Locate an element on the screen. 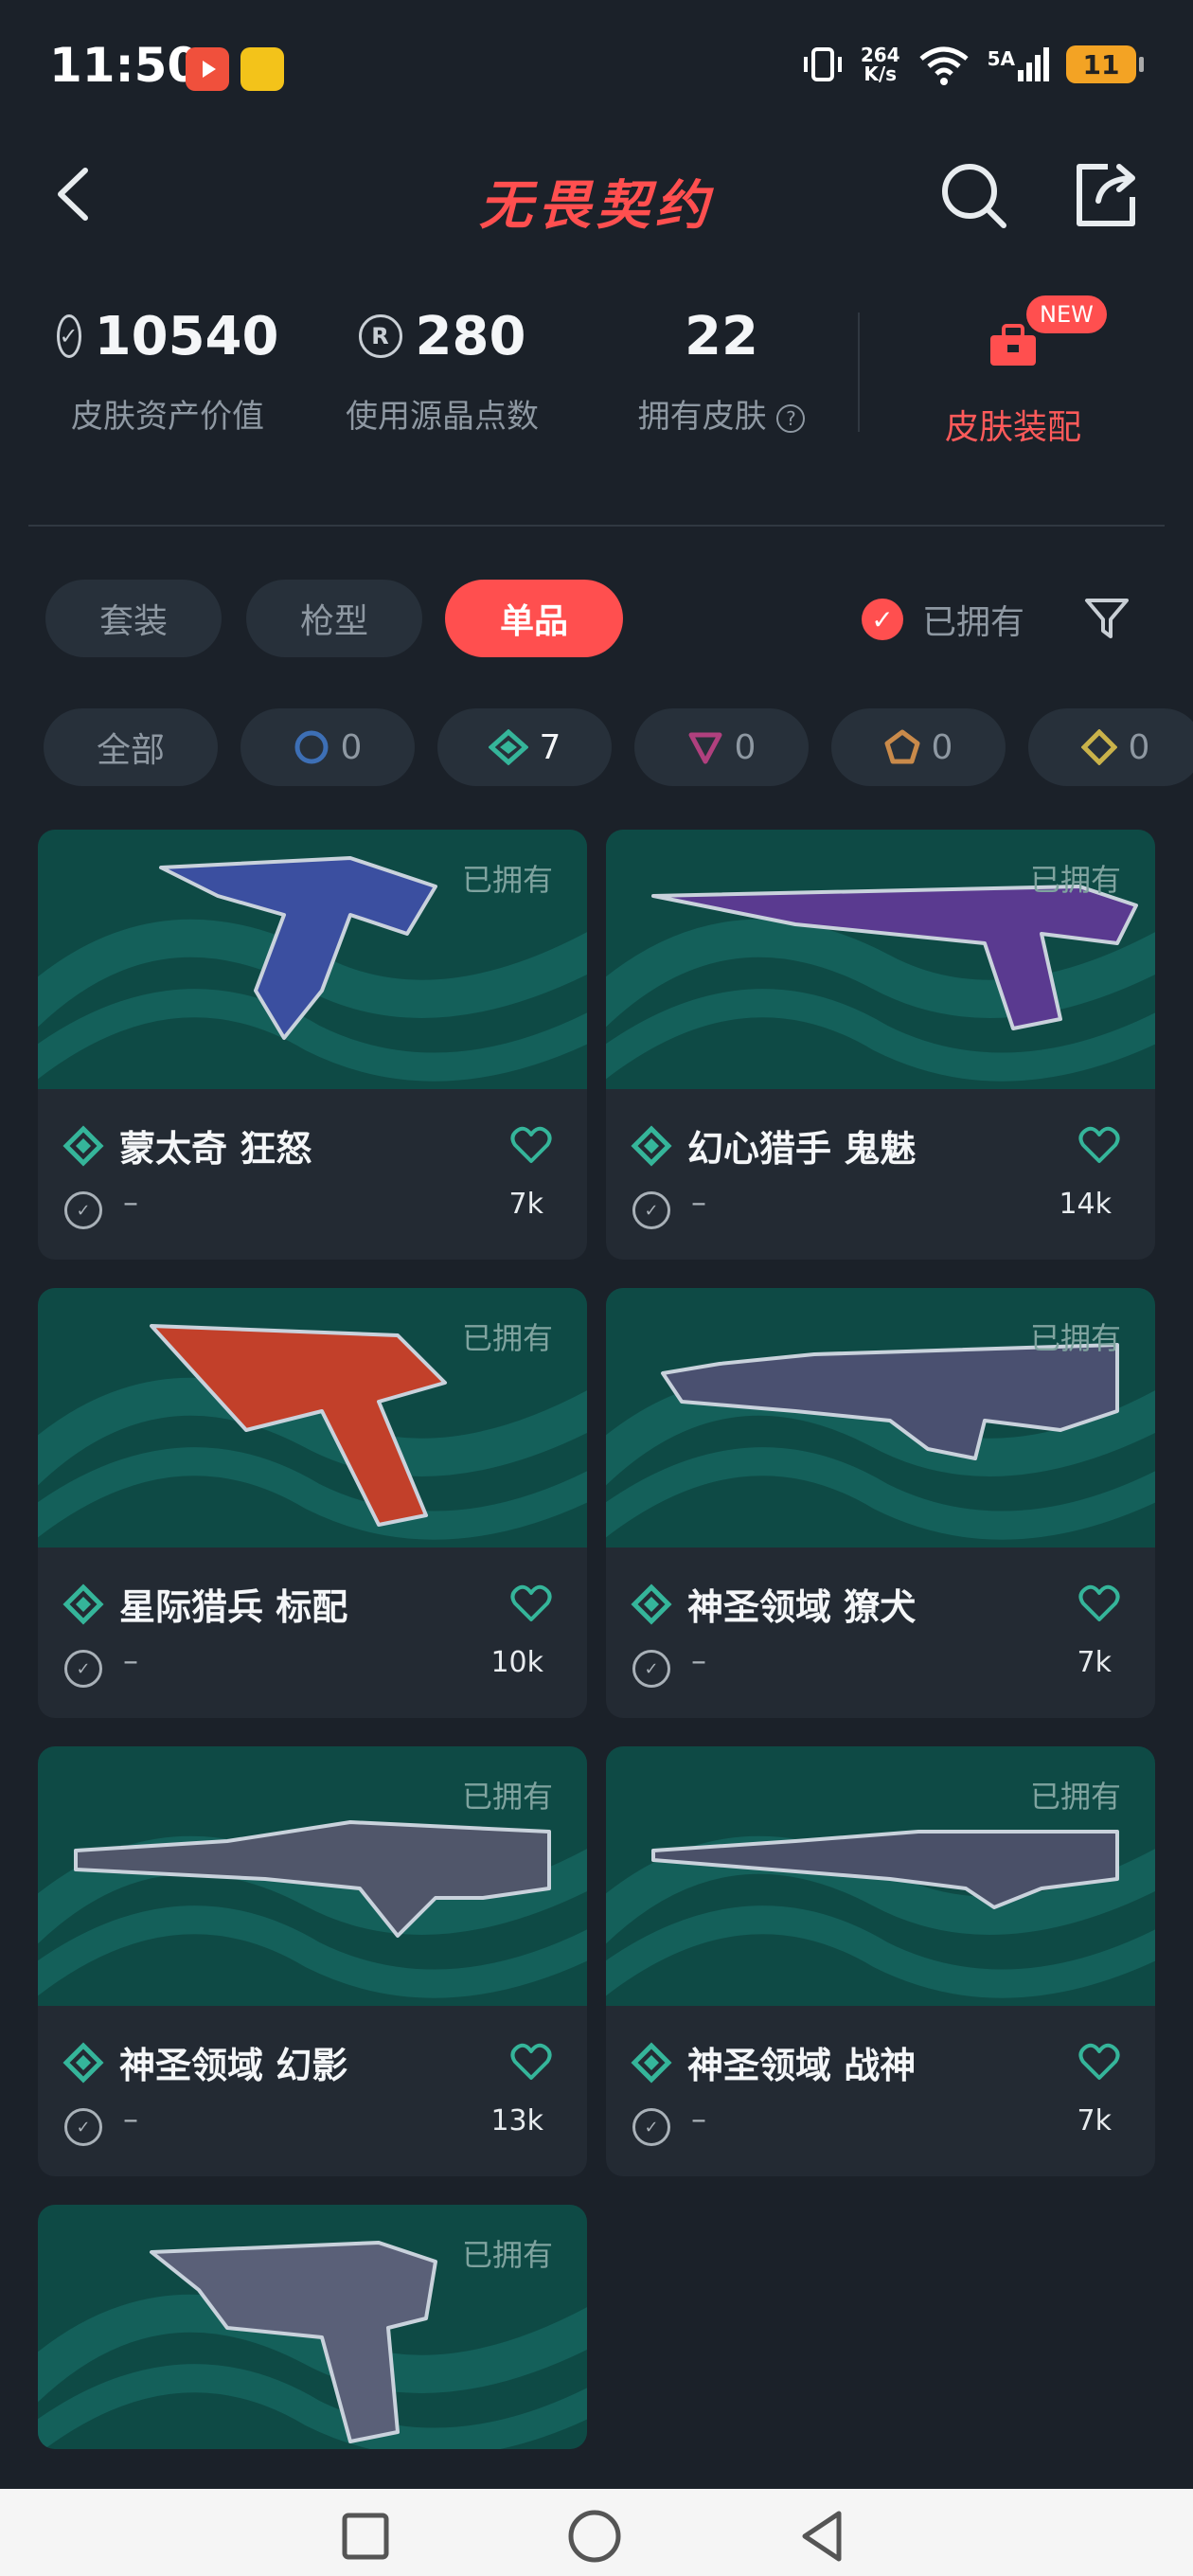 Image resolution: width=1193 pixels, height=2576 pixels. chip-all: 全部 is located at coordinates (131, 747).